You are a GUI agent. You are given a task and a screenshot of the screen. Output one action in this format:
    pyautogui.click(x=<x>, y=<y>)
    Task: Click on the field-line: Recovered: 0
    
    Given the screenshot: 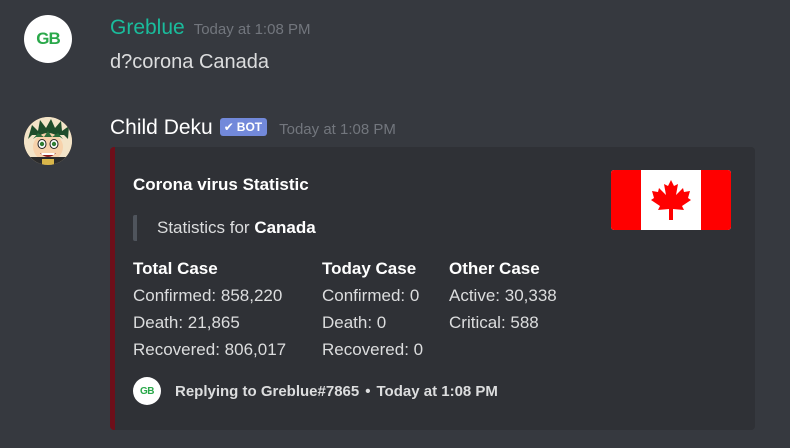 What is the action you would take?
    pyautogui.click(x=373, y=349)
    